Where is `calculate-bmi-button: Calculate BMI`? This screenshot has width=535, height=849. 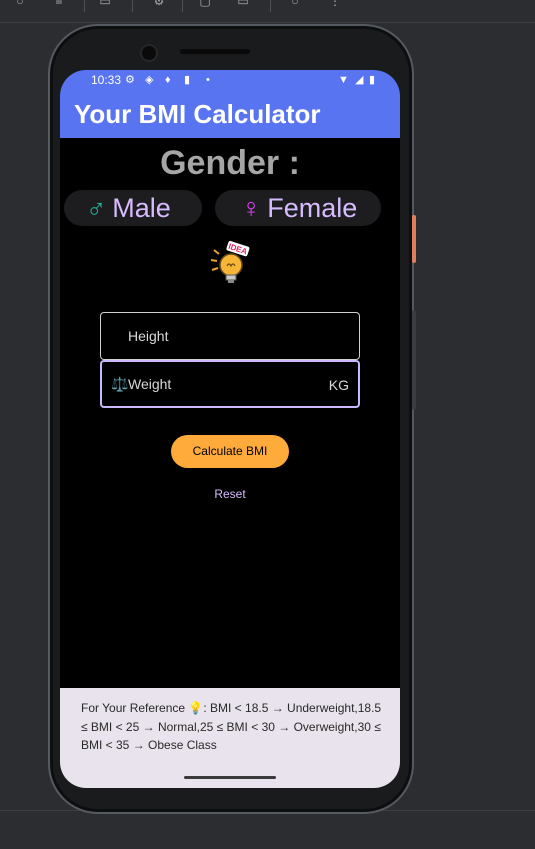 calculate-bmi-button: Calculate BMI is located at coordinates (230, 451).